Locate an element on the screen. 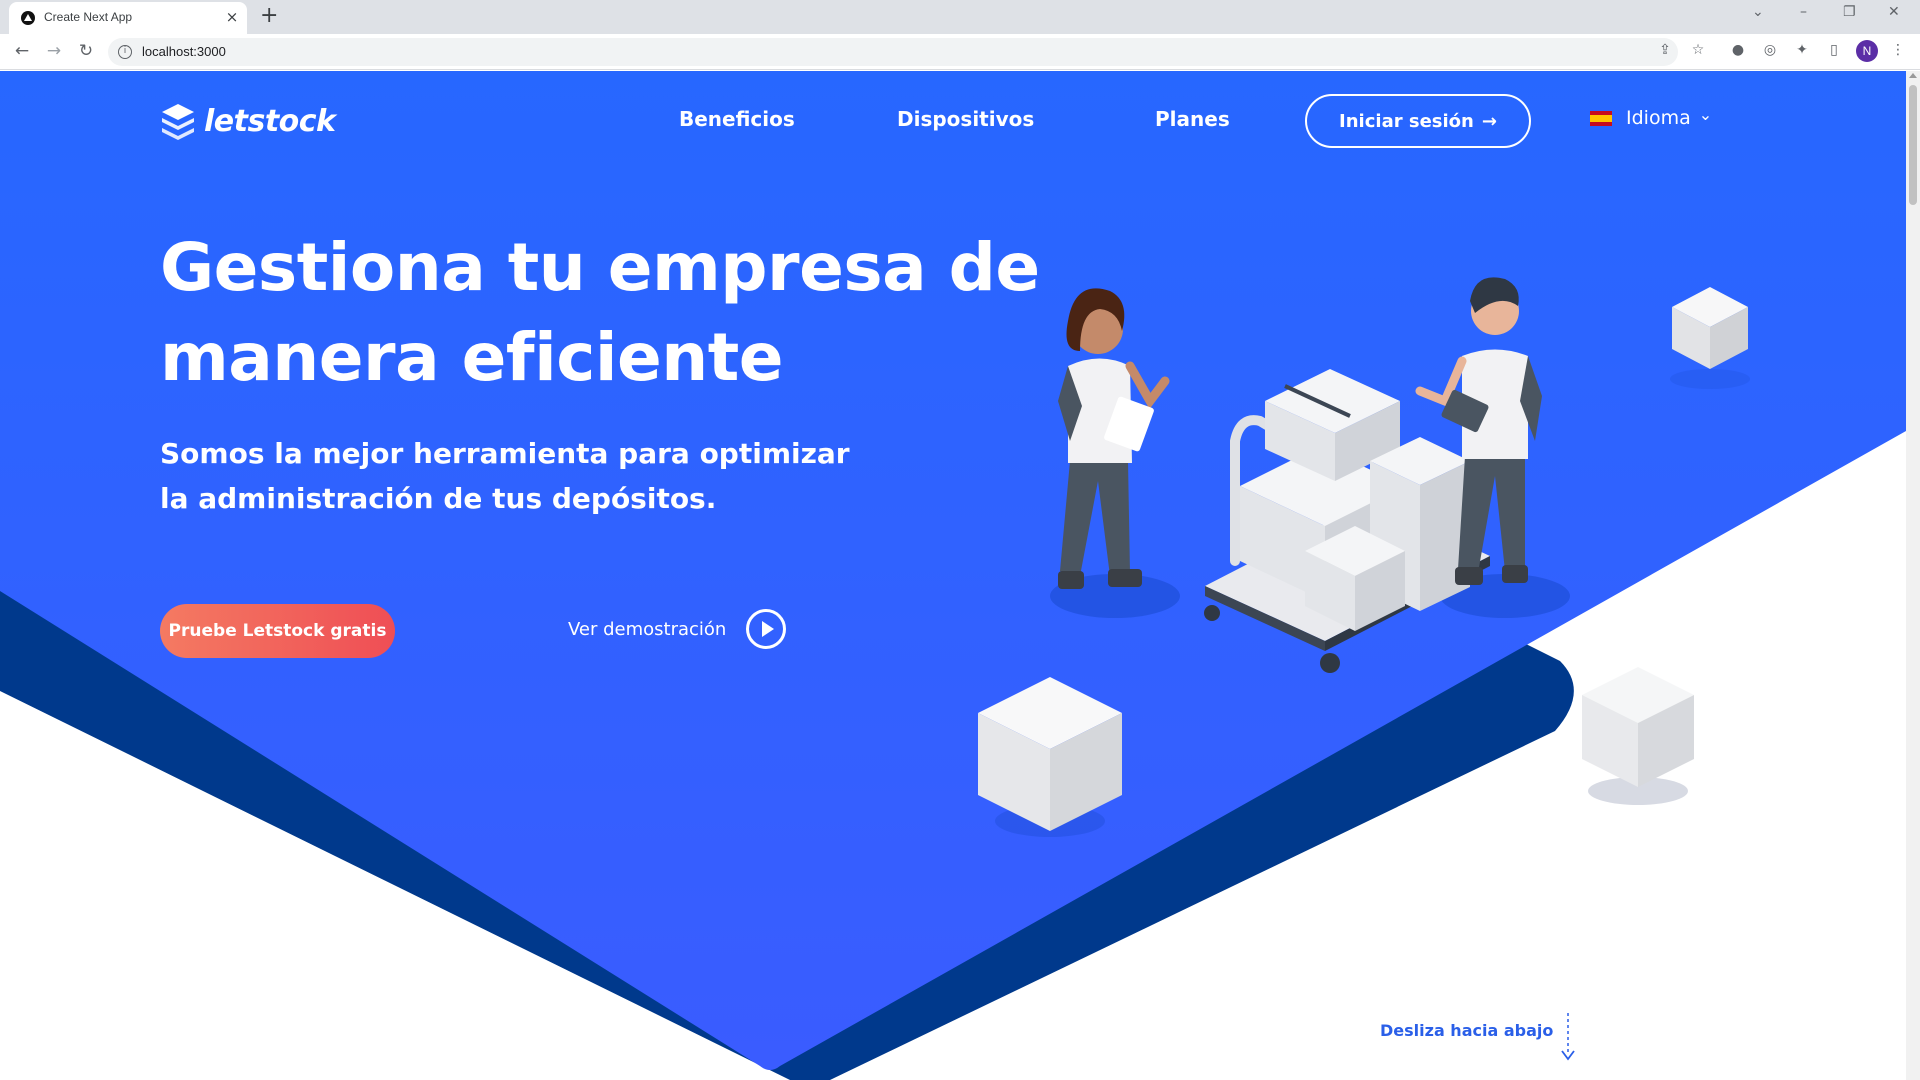 This screenshot has height=1080, width=1920. browser-toolbar: ← → ↻ i localhost:3000 ⇪ ☆ ● ◎ ✦ ▯ ⋮ is located at coordinates (960, 52).